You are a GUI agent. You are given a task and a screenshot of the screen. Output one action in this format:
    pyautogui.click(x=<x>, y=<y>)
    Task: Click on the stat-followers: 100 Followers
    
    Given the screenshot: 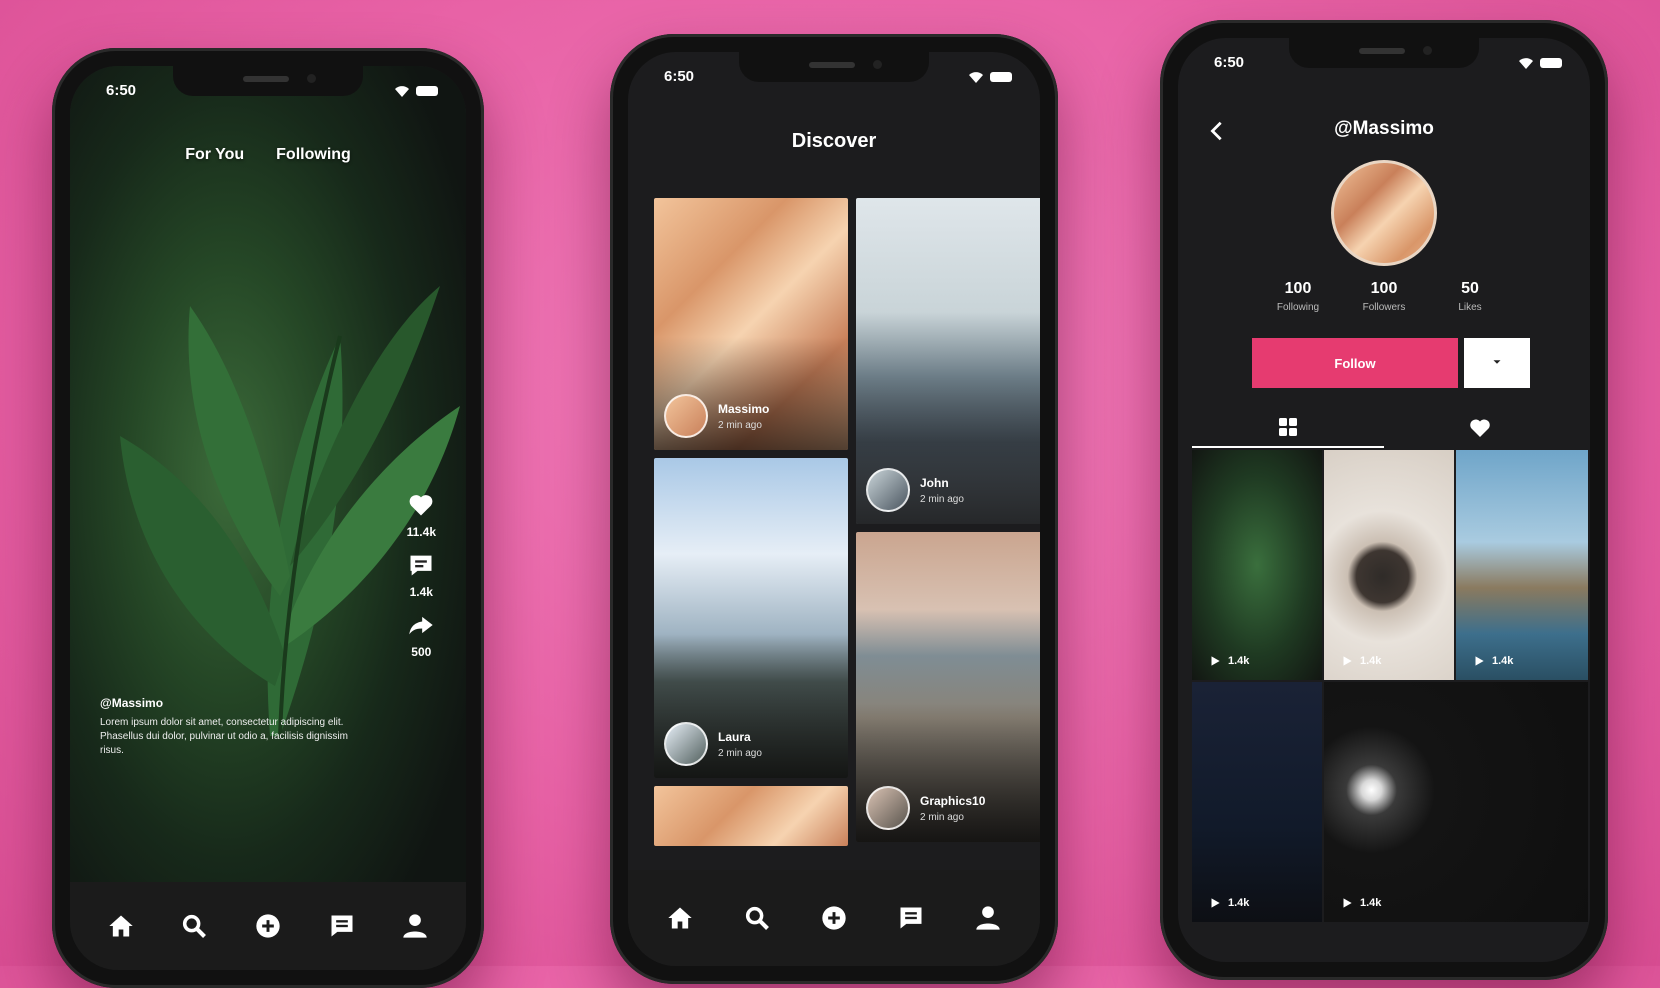 What is the action you would take?
    pyautogui.click(x=1384, y=296)
    